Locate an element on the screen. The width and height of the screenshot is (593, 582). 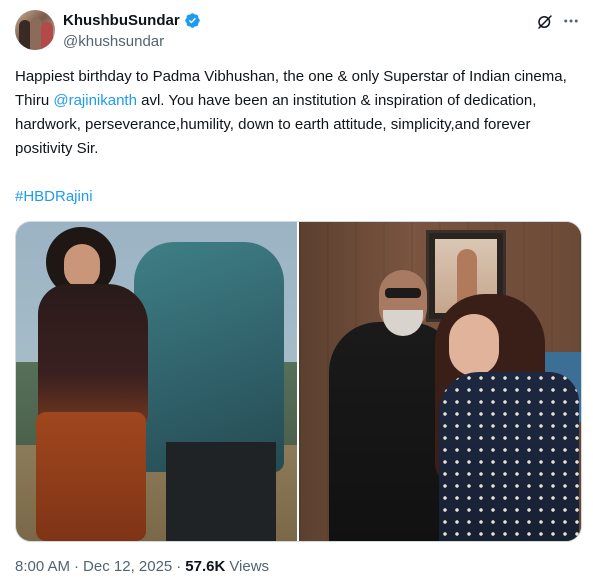
mention-link: @rajinikanth is located at coordinates (95, 100).